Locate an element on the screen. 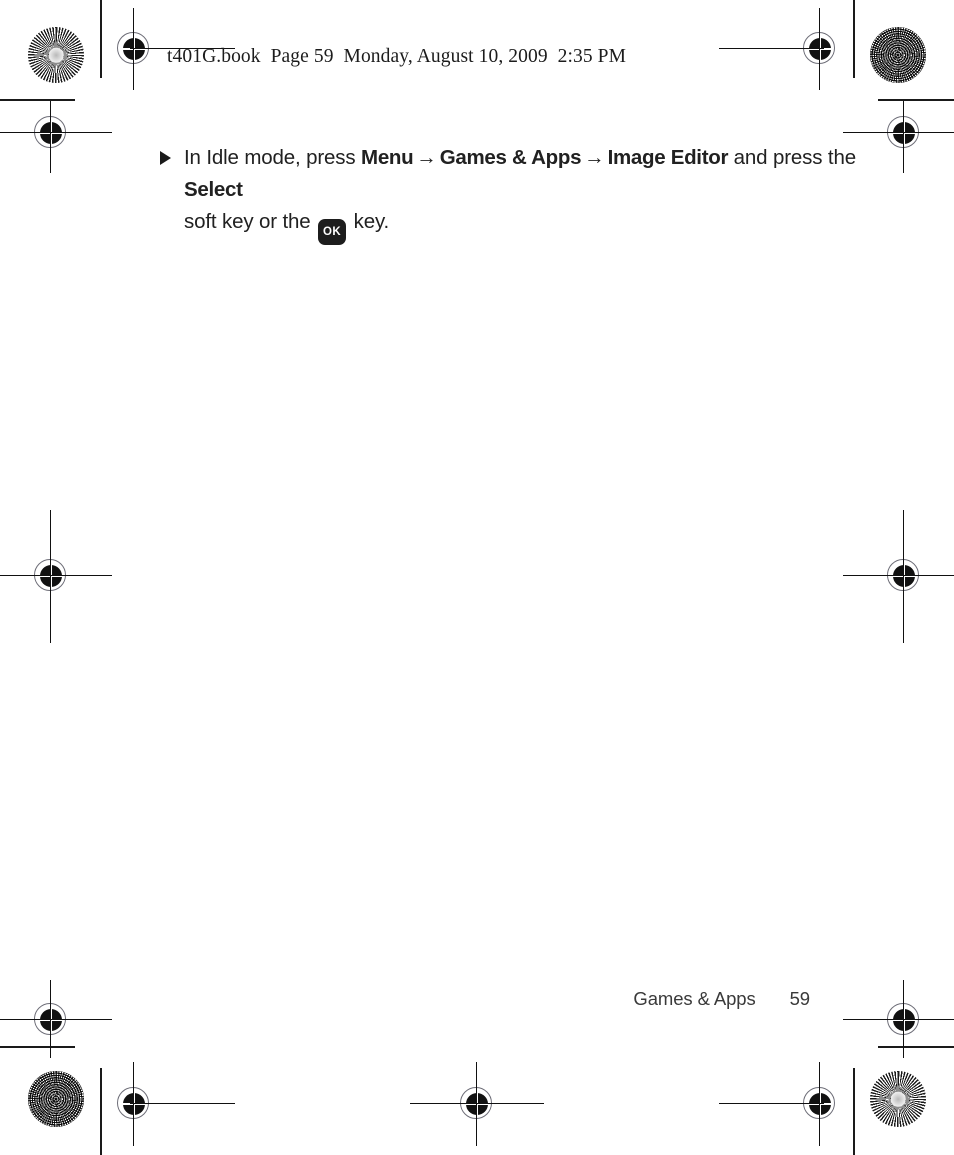 The height and width of the screenshot is (1155, 954). ok-key-icon: OK is located at coordinates (332, 232).